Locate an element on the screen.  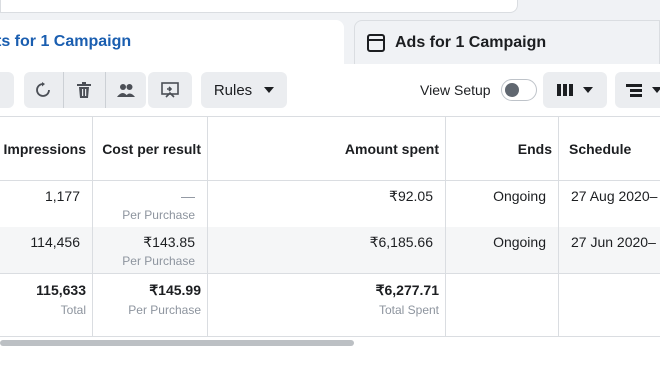
row2-impressions: 114,456 is located at coordinates (55, 242).